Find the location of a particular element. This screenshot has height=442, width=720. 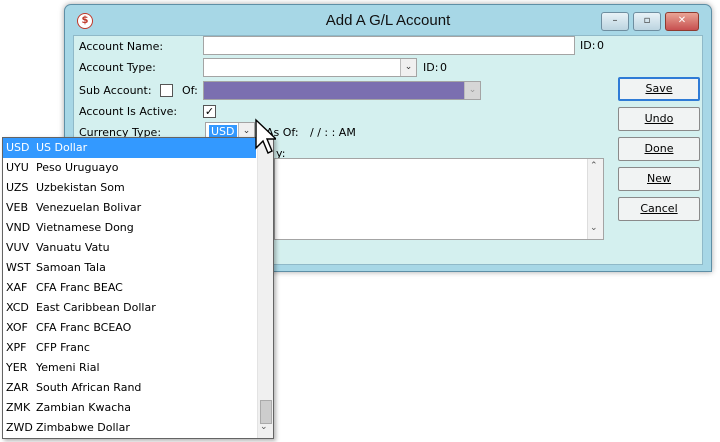

currency-name: US Dollar is located at coordinates (62, 147).